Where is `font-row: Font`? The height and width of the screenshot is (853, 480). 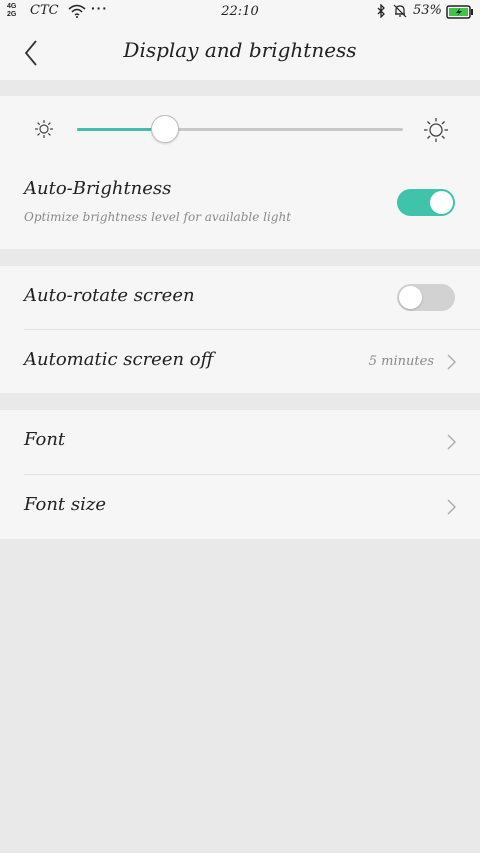
font-row: Font is located at coordinates (240, 441).